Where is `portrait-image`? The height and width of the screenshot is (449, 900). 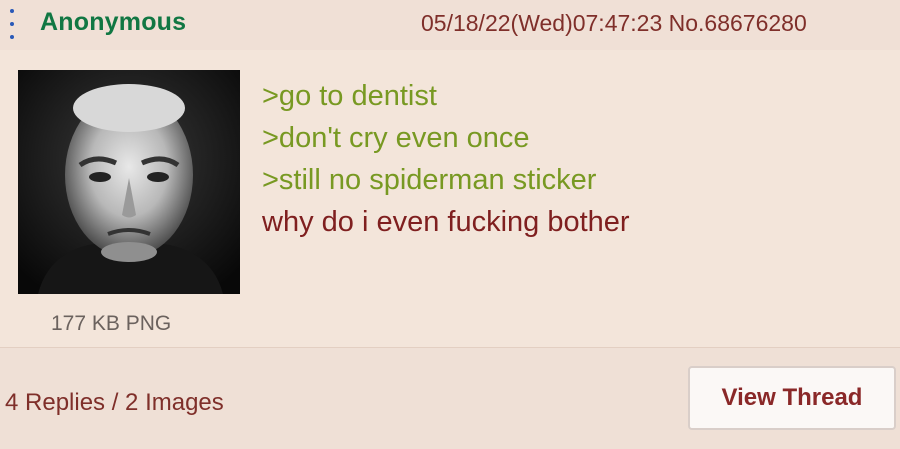 portrait-image is located at coordinates (129, 182).